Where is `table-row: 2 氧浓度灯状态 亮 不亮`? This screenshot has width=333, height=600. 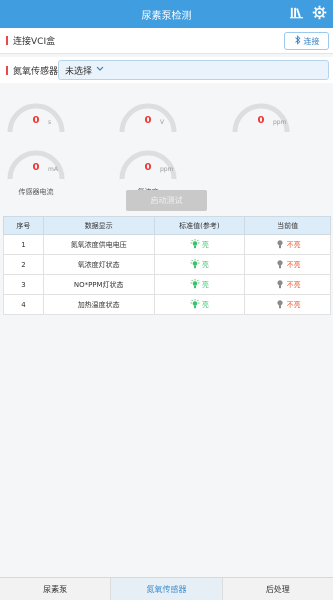 table-row: 2 氧浓度灯状态 亮 不亮 is located at coordinates (167, 264).